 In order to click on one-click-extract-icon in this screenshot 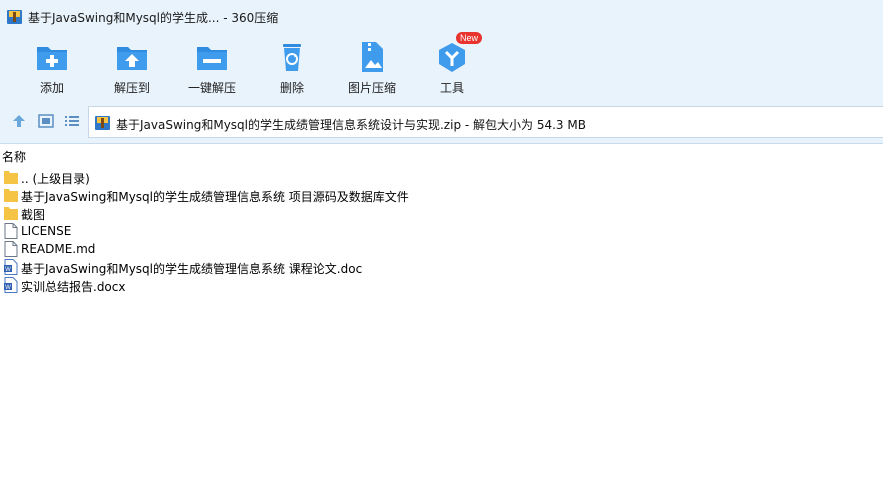, I will do `click(212, 58)`.